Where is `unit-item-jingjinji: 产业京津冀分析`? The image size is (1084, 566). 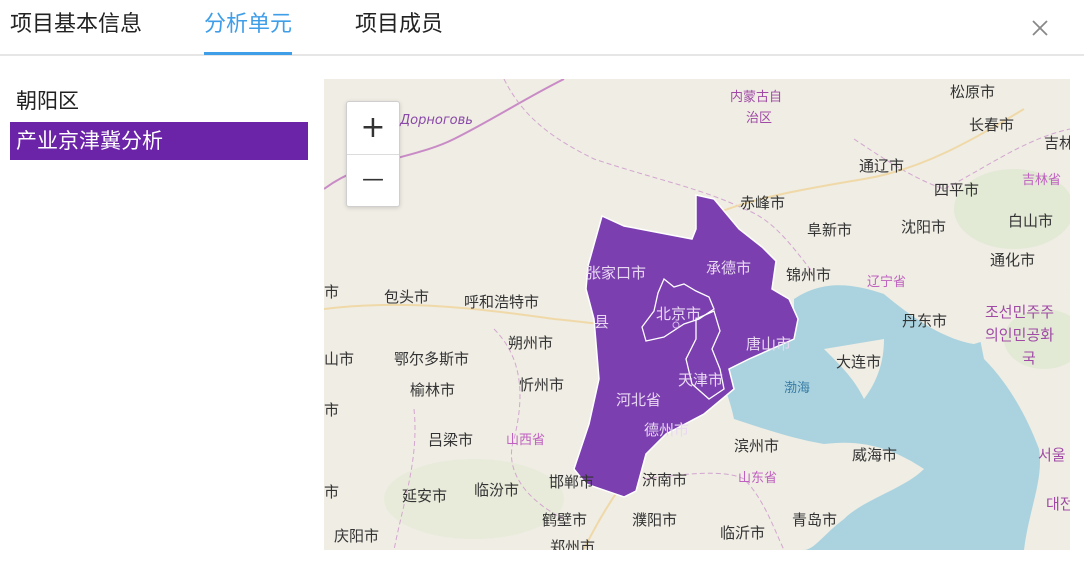
unit-item-jingjinji: 产业京津冀分析 is located at coordinates (159, 141).